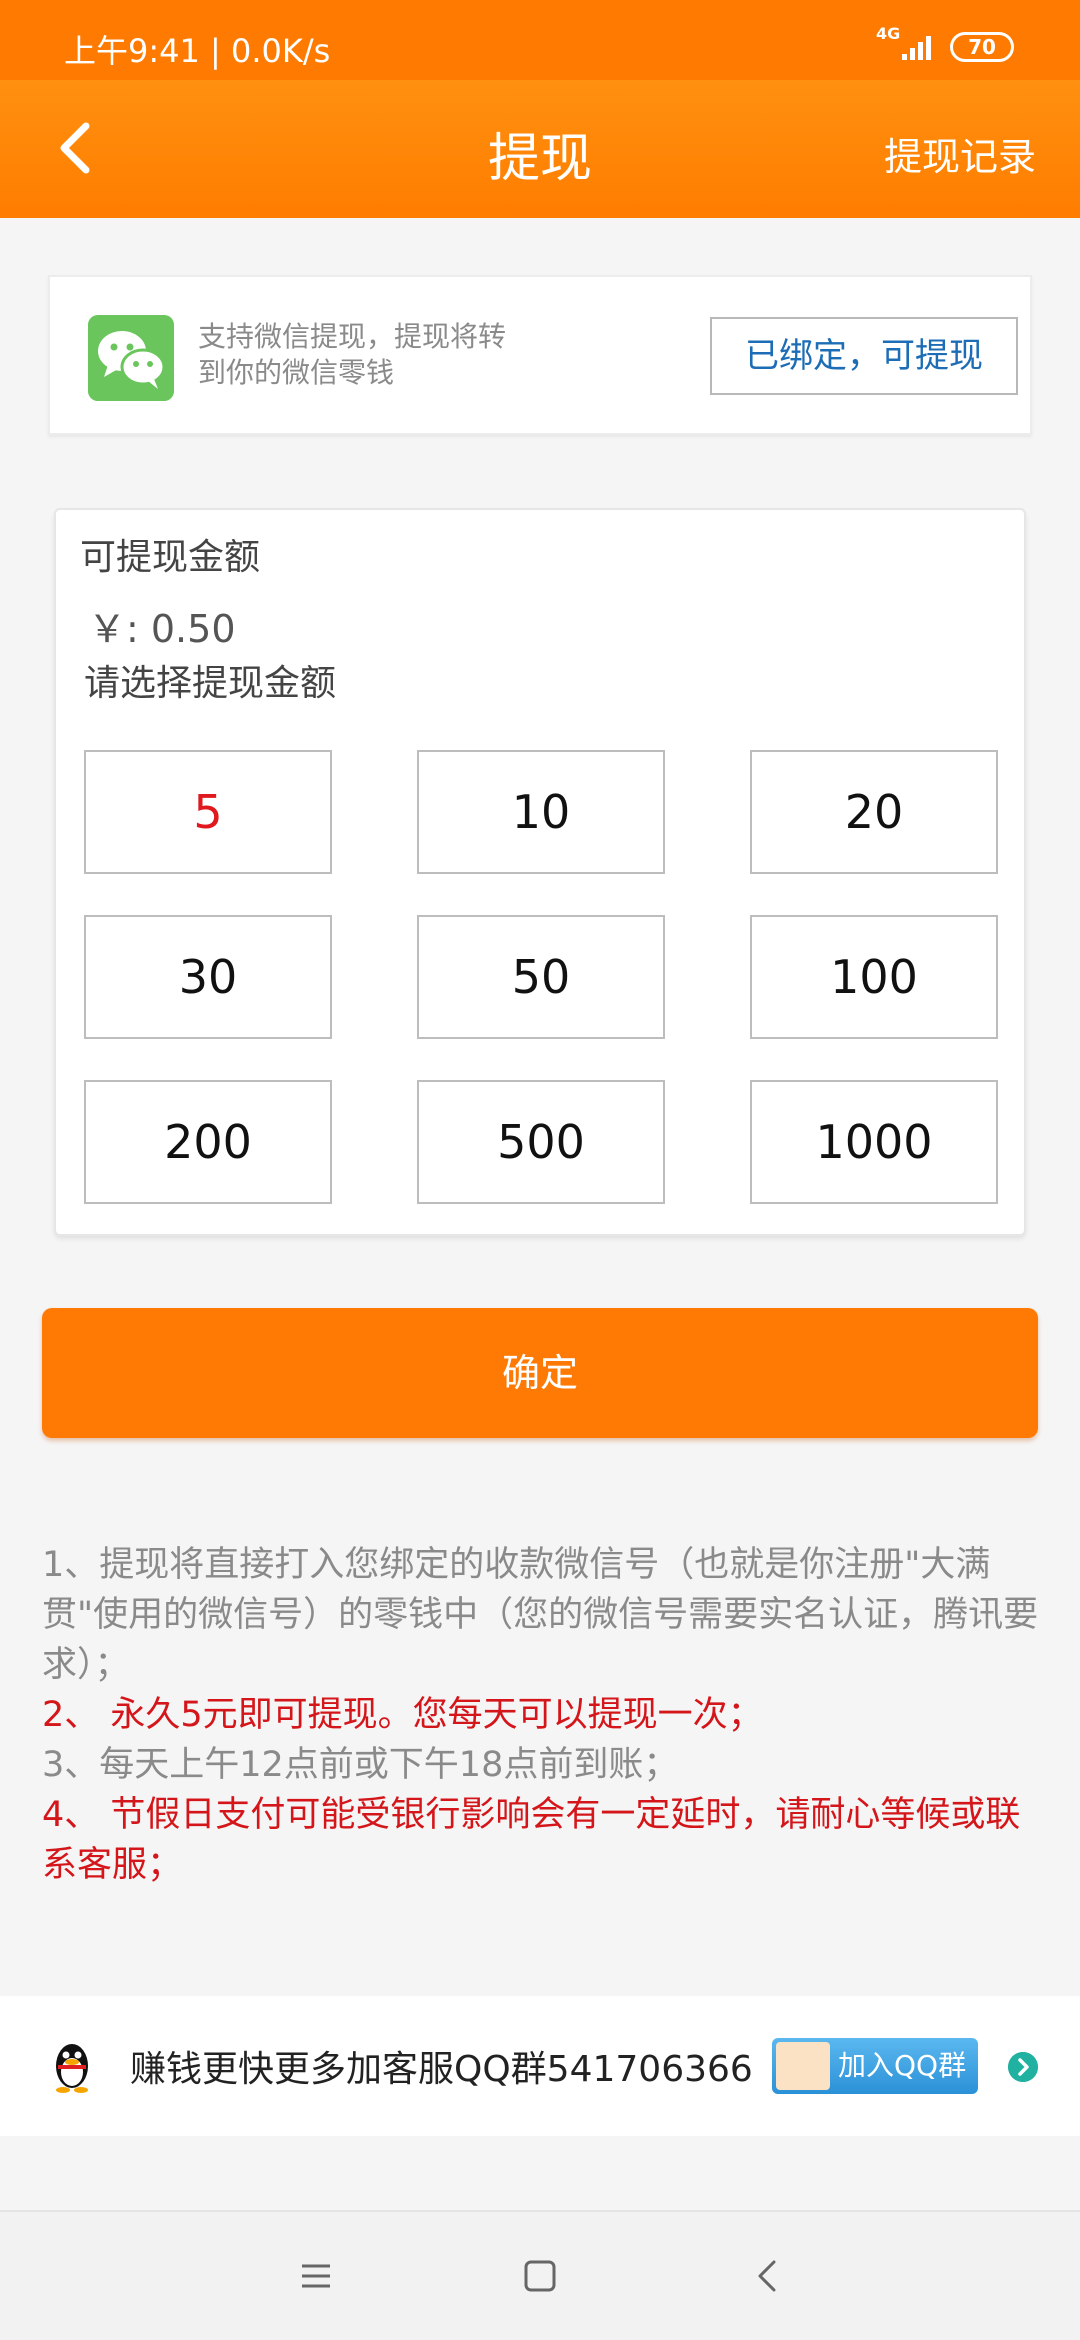  Describe the element at coordinates (914, 45) in the screenshot. I see `signal-icon` at that location.